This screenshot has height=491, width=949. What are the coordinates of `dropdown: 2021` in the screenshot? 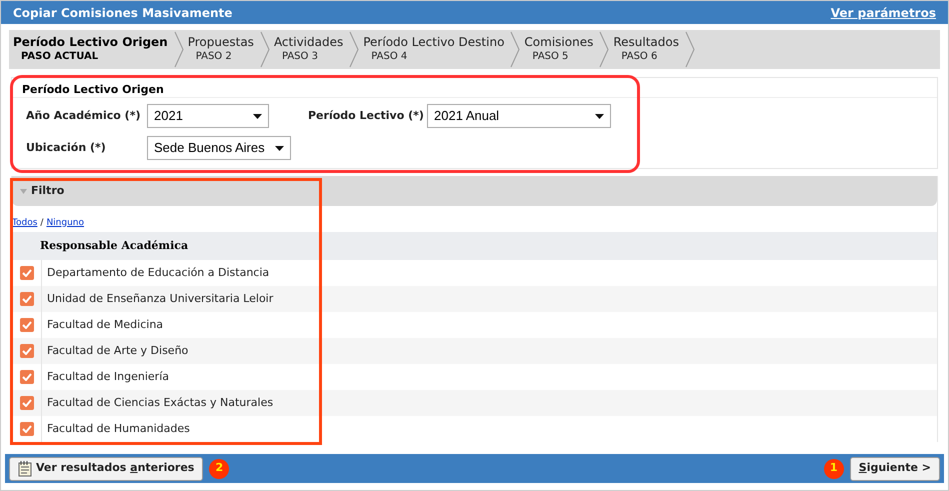 It's located at (208, 116).